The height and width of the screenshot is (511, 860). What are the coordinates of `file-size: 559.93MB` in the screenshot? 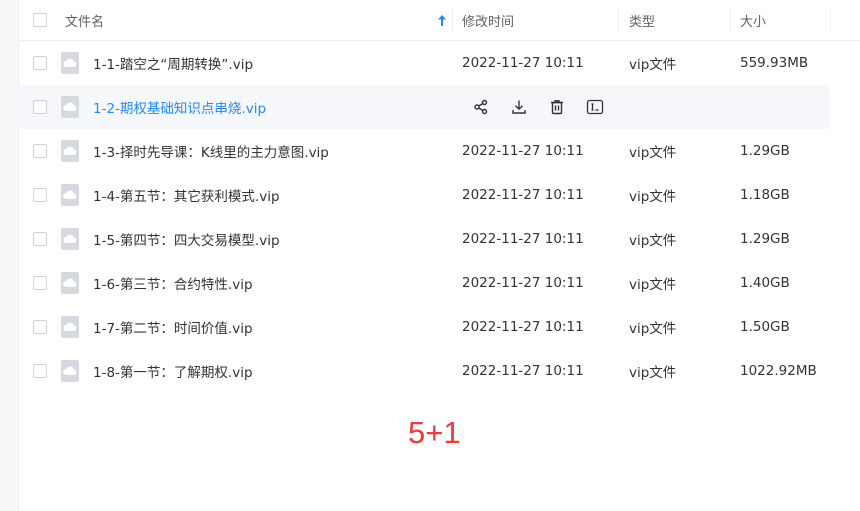 It's located at (774, 63).